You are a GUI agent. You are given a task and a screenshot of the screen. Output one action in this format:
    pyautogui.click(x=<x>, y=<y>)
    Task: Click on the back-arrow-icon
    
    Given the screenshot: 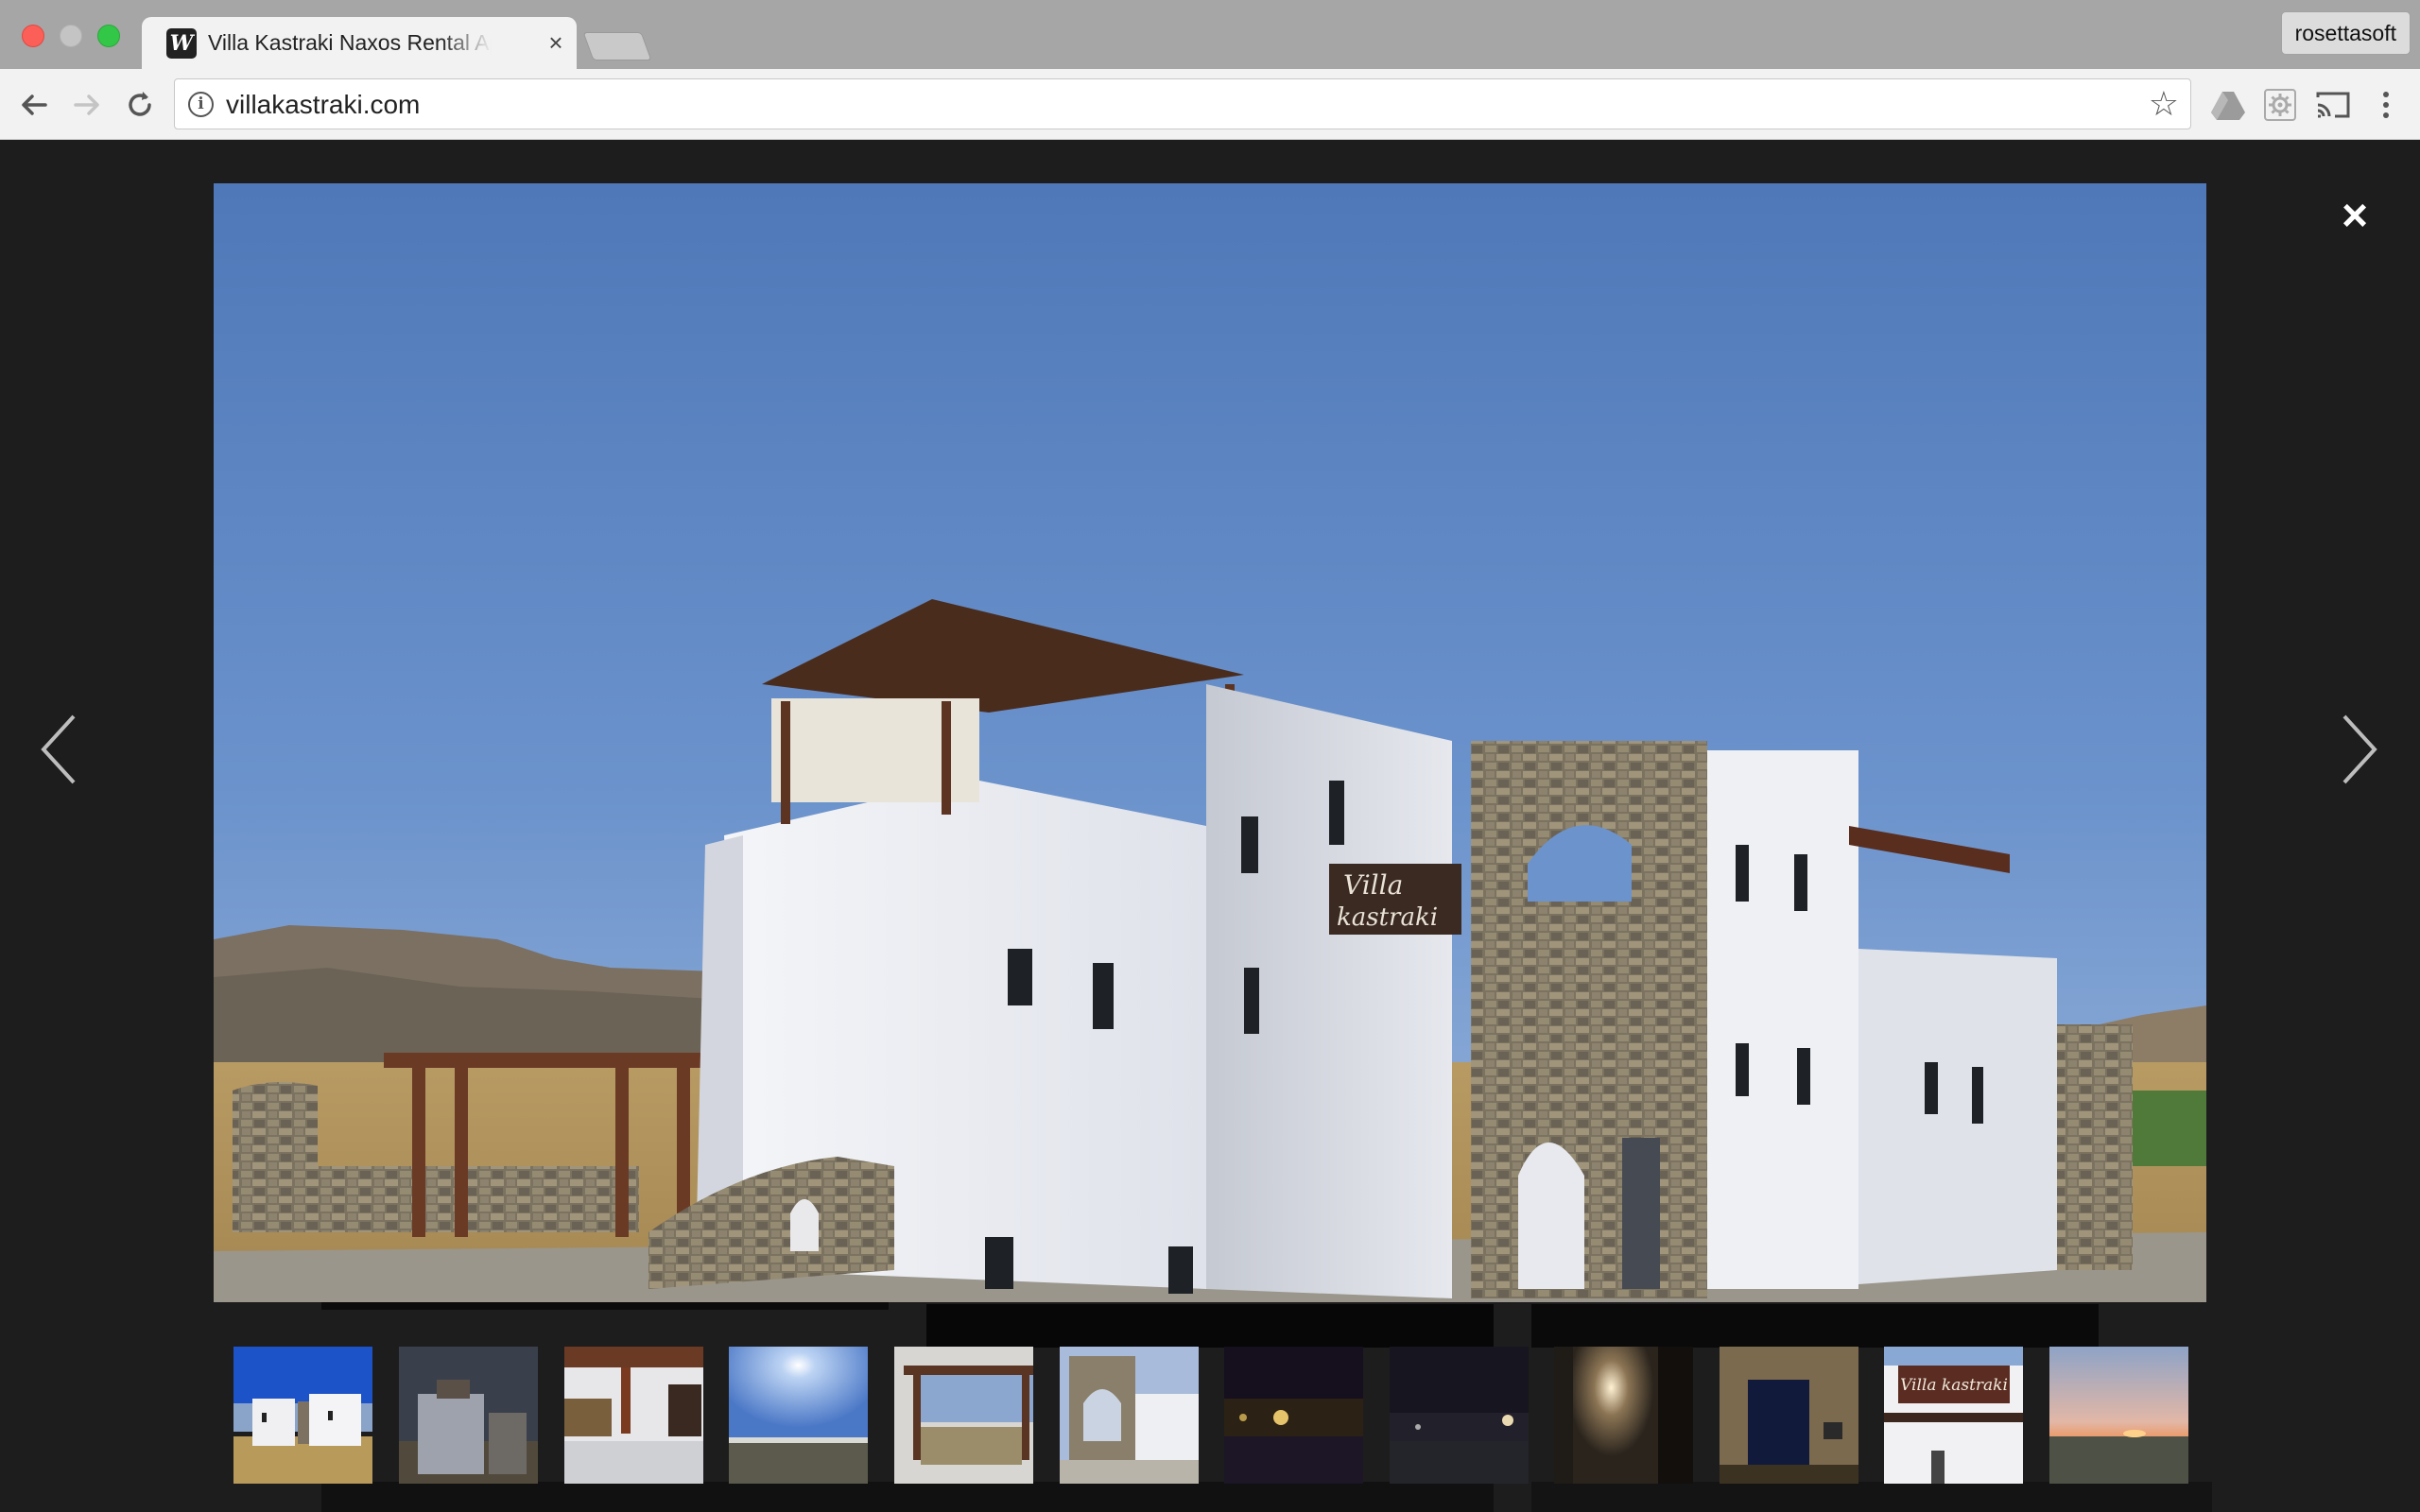 What is the action you would take?
    pyautogui.click(x=34, y=104)
    